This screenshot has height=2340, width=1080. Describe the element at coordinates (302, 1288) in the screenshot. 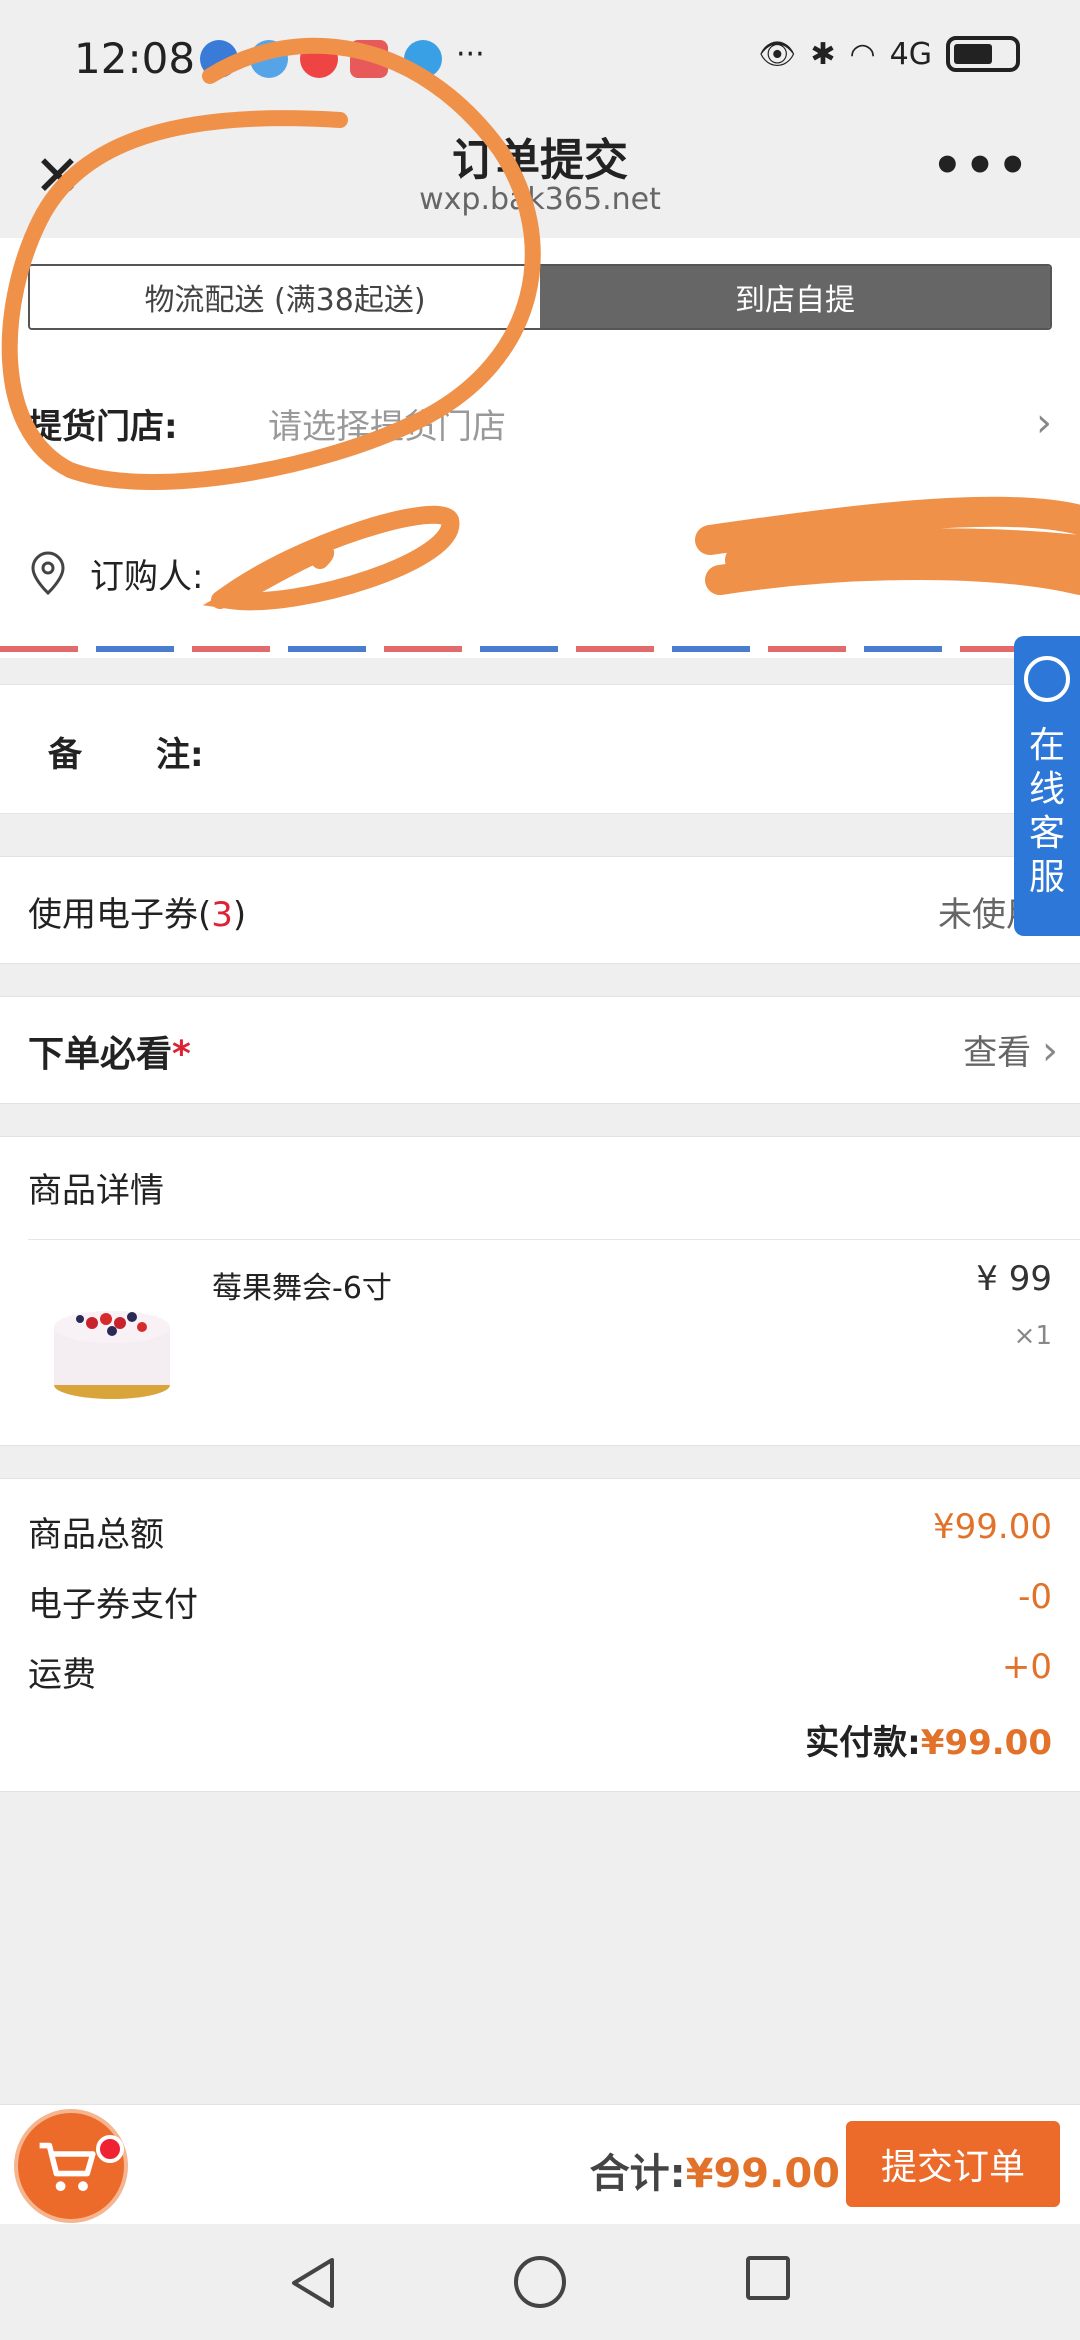

I see `goods-name: 莓果舞会-6寸` at that location.